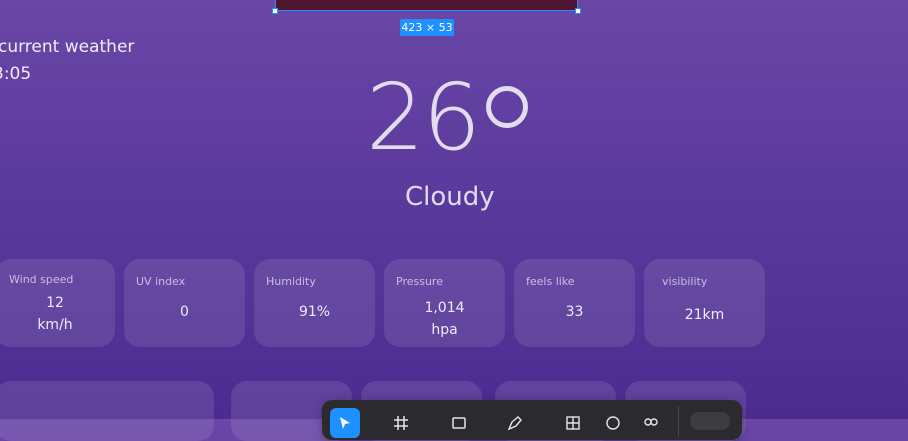 Image resolution: width=908 pixels, height=441 pixels. I want to click on frame-icon, so click(401, 423).